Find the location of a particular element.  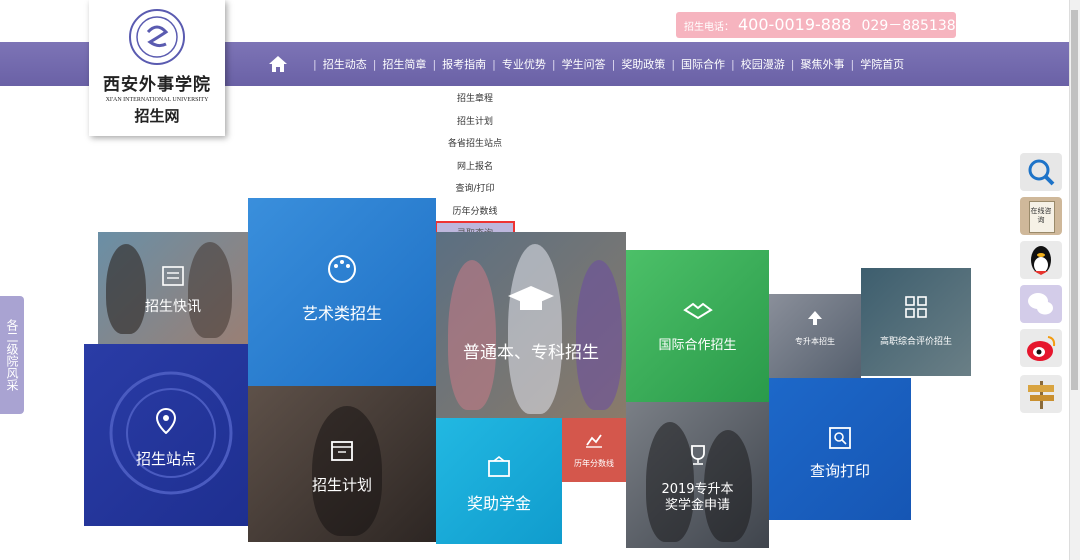

page-scrollbar is located at coordinates (1074, 280).